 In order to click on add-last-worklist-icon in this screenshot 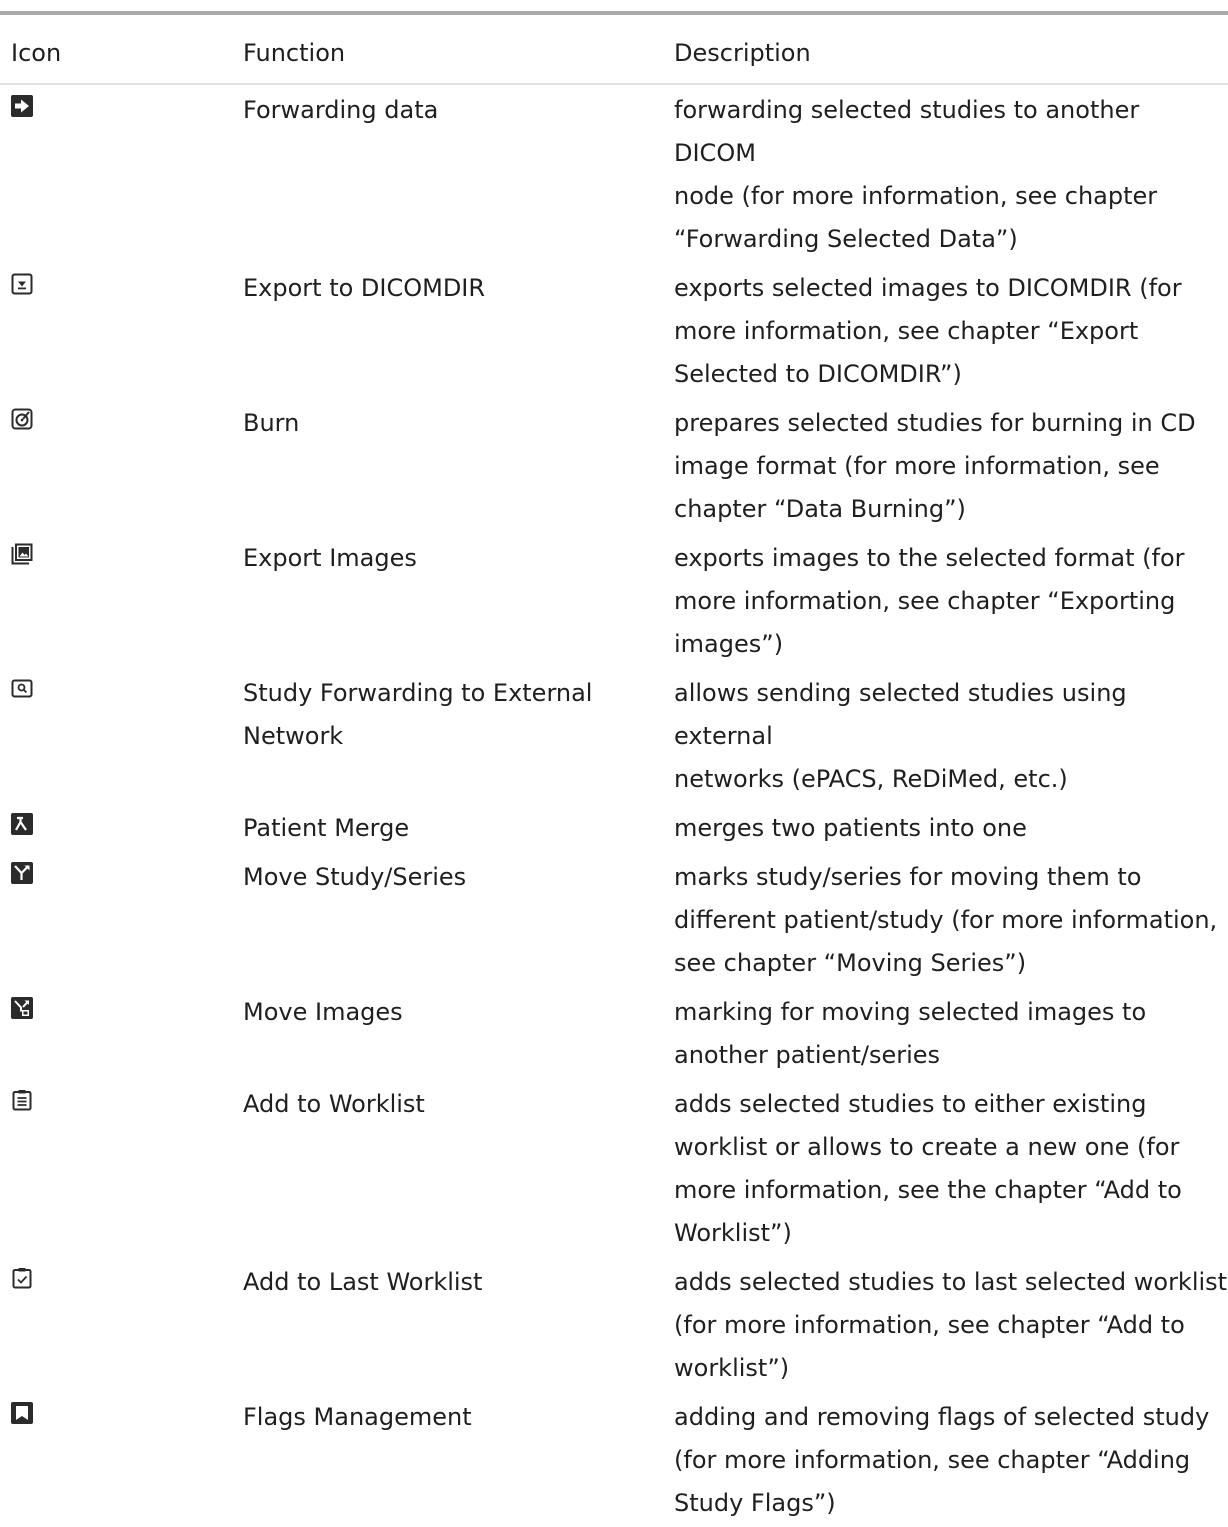, I will do `click(22, 1278)`.